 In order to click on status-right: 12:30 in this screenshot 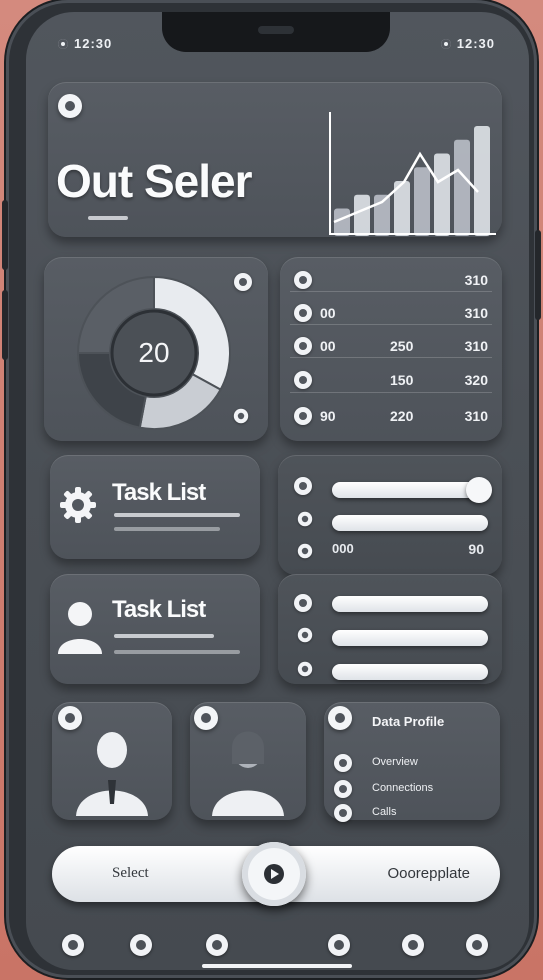, I will do `click(467, 43)`.